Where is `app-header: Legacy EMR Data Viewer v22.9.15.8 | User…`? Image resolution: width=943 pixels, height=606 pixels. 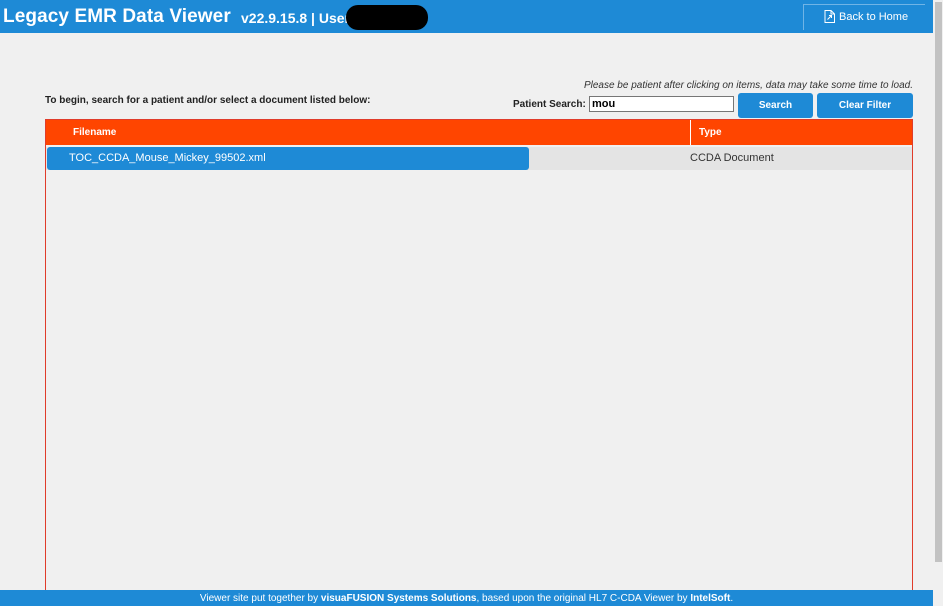
app-header: Legacy EMR Data Viewer v22.9.15.8 | User… is located at coordinates (466, 16).